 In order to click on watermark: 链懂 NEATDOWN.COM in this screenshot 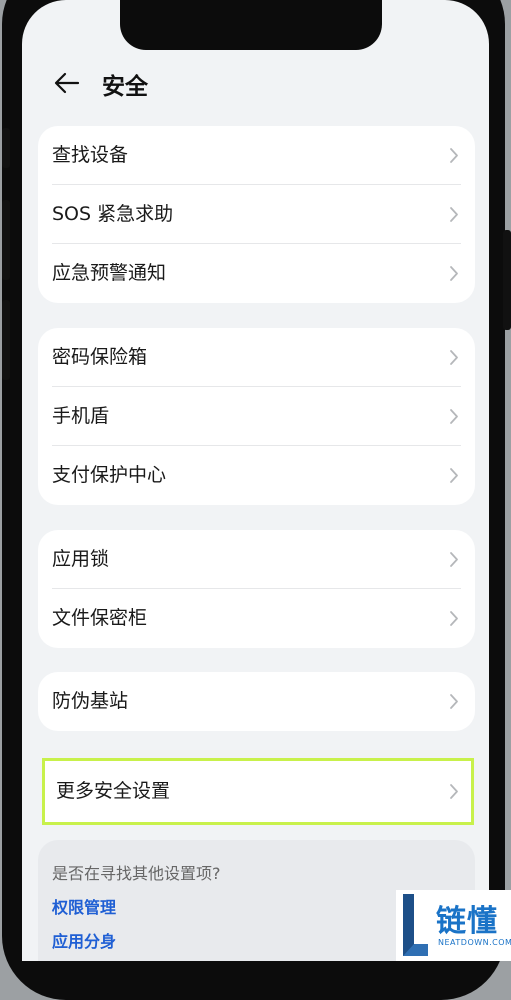, I will do `click(453, 925)`.